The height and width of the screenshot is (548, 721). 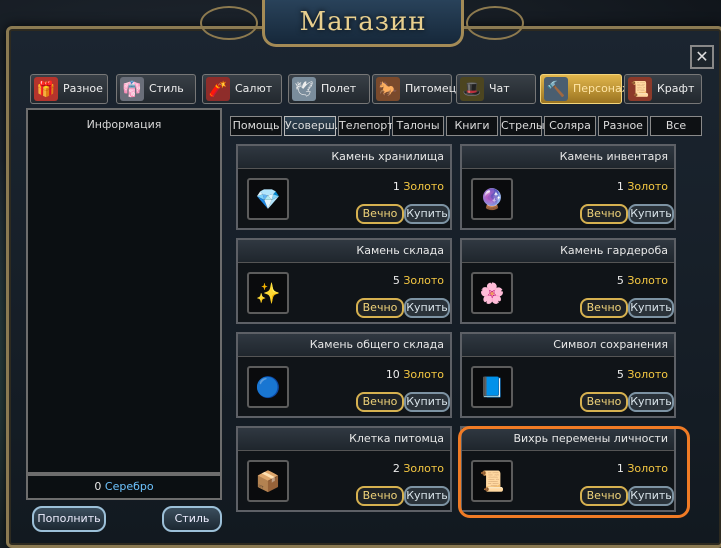 I want to click on filter-tab: Талоны, so click(x=418, y=126).